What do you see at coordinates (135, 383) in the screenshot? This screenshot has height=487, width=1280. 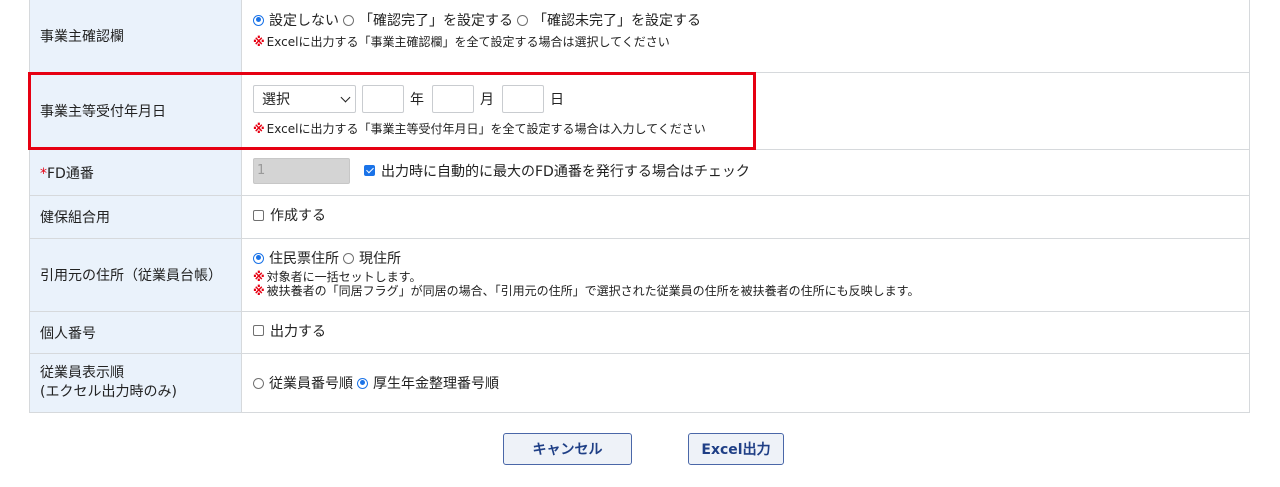 I see `sort-order-label: 従業員表示順 (エクセル出力時のみ)` at bounding box center [135, 383].